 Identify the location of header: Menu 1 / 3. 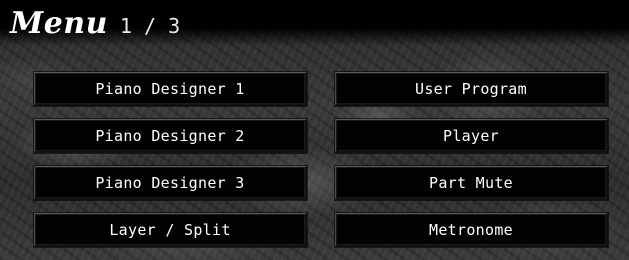
(95, 24).